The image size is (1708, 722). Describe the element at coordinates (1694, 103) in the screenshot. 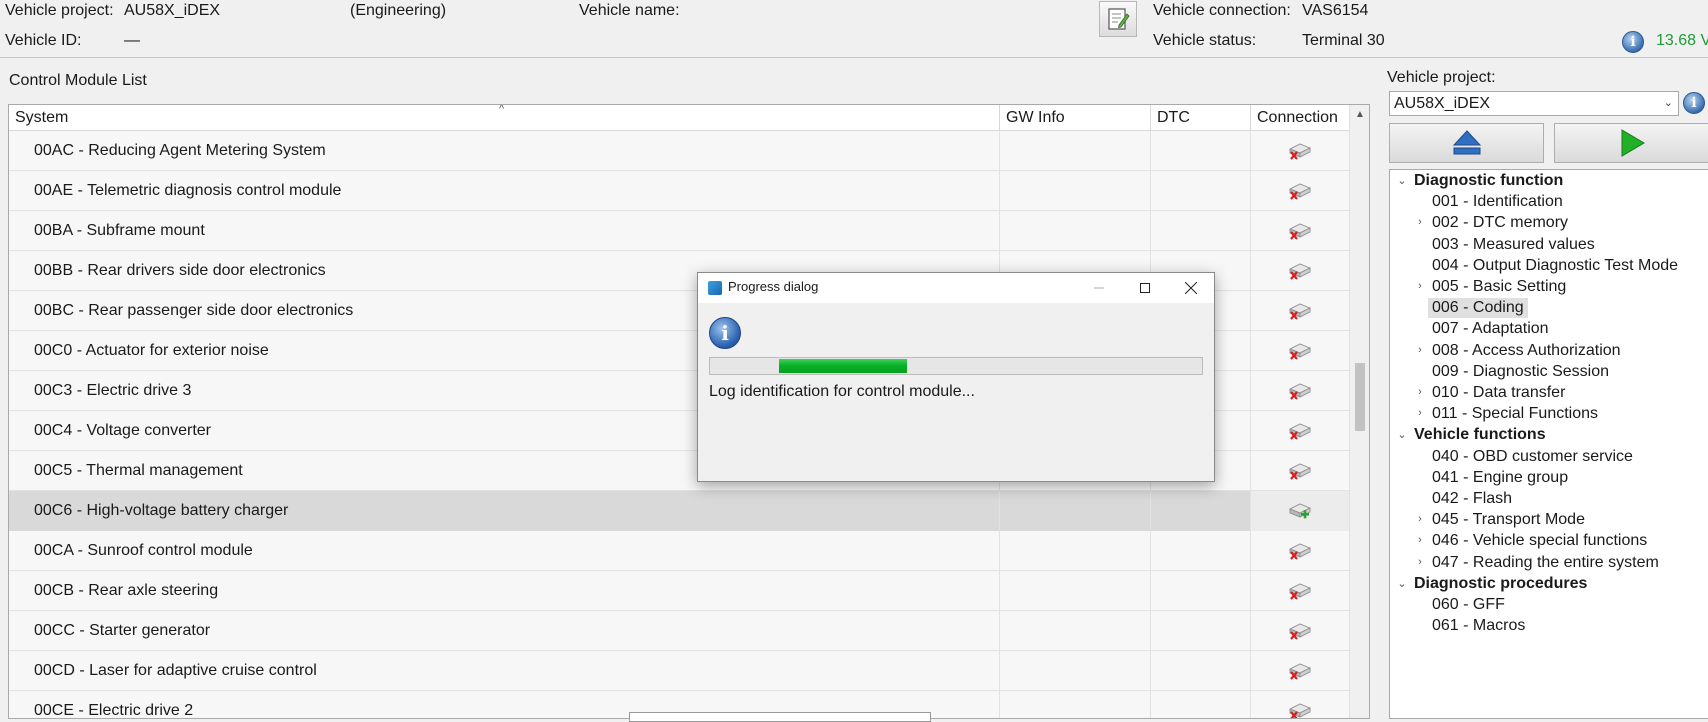

I see `project-info-icon: i` at that location.